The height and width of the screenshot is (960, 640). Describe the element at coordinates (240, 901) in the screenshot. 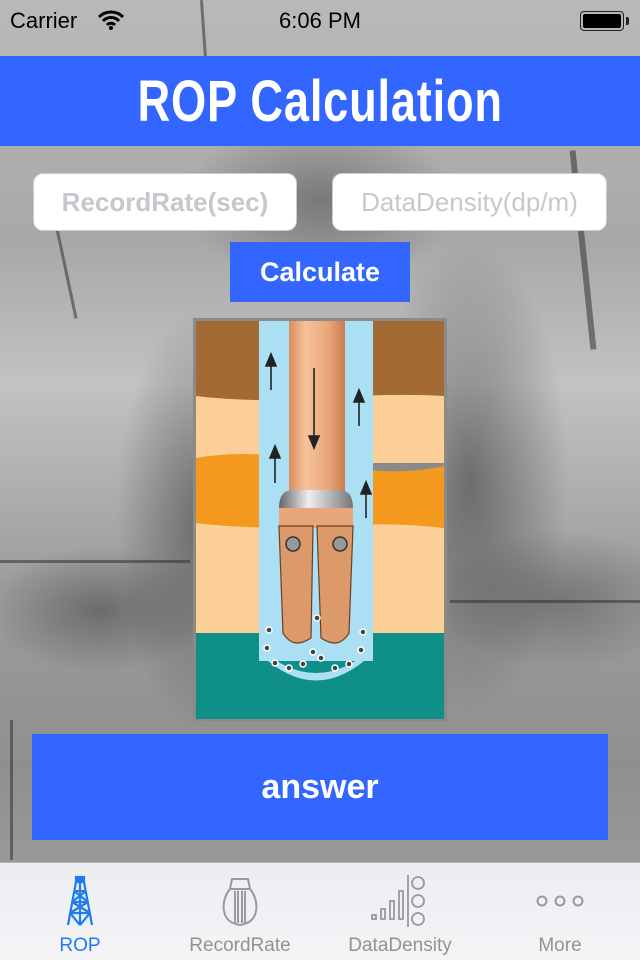

I see `recordrate-icon` at that location.